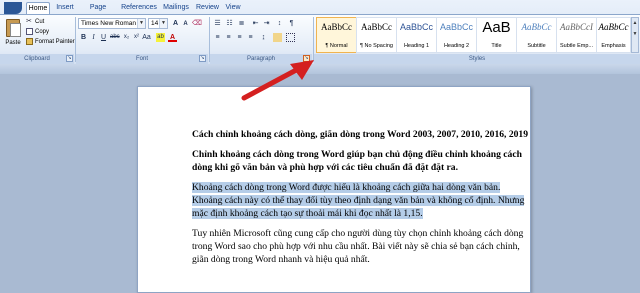  Describe the element at coordinates (197, 23) in the screenshot. I see `clear-formatting-icon: ⌫` at that location.